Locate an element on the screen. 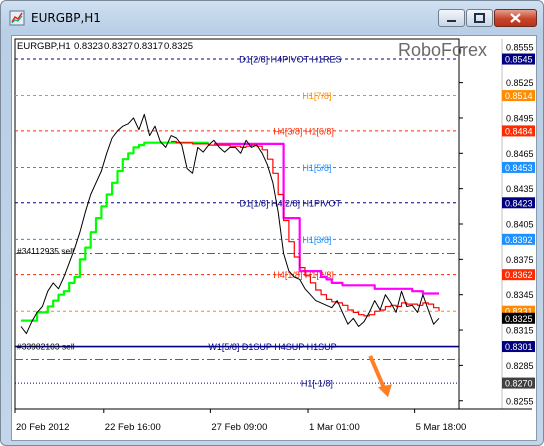 The height and width of the screenshot is (446, 544). level-label: W1[5/8] D1SUP H4SUP H1SUP is located at coordinates (272, 347).